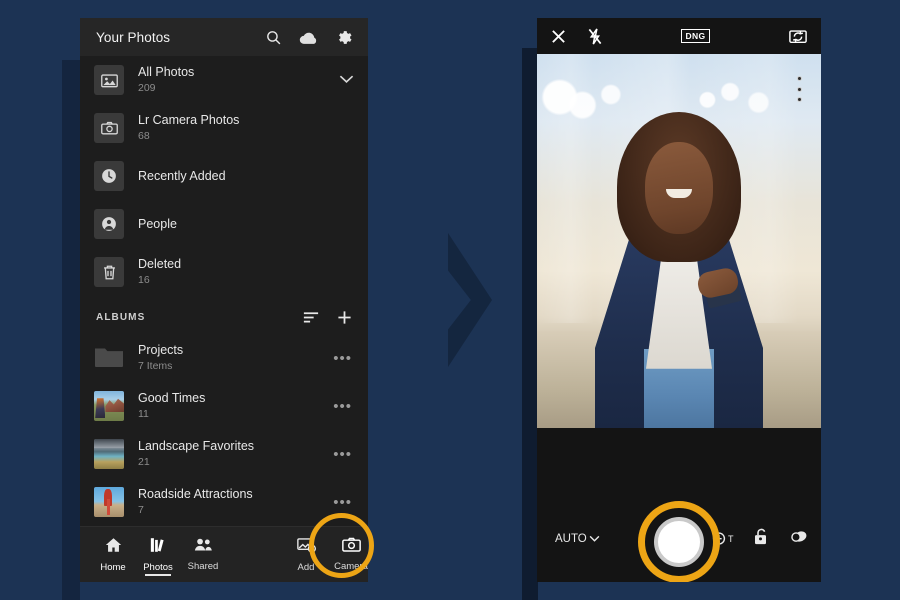 The height and width of the screenshot is (600, 900). Describe the element at coordinates (224, 272) in the screenshot. I see `sidebar-item-deleted: Deleted 16` at that location.